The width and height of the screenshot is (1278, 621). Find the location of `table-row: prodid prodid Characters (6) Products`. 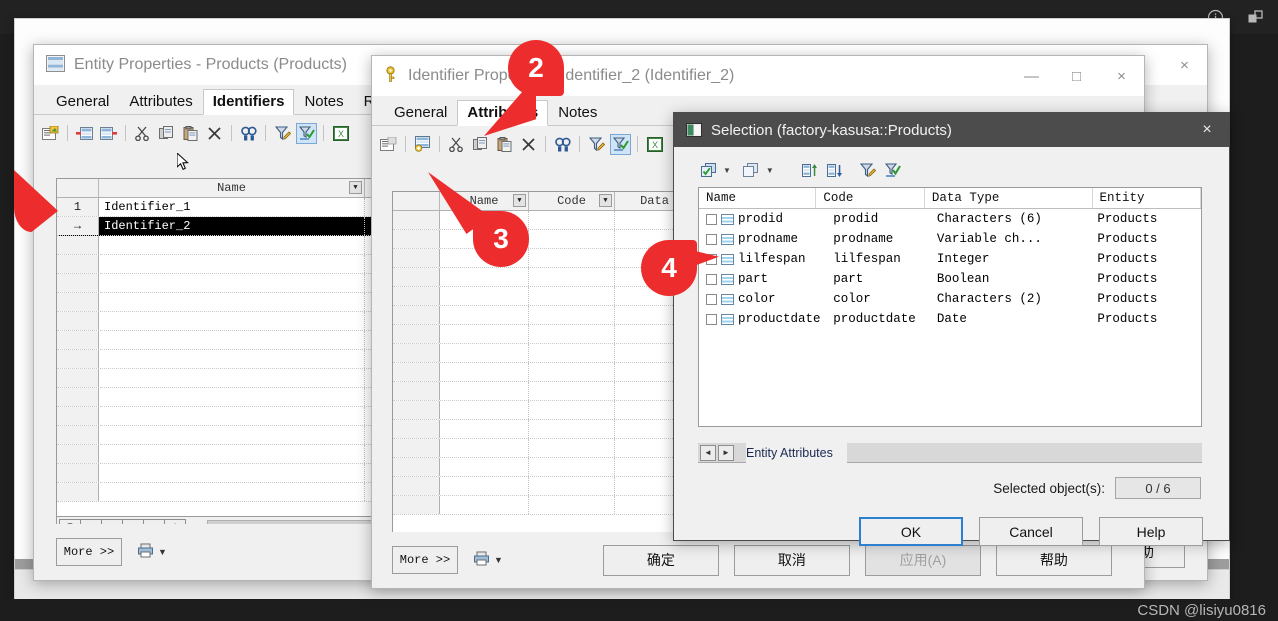

table-row: prodid prodid Characters (6) Products is located at coordinates (950, 219).